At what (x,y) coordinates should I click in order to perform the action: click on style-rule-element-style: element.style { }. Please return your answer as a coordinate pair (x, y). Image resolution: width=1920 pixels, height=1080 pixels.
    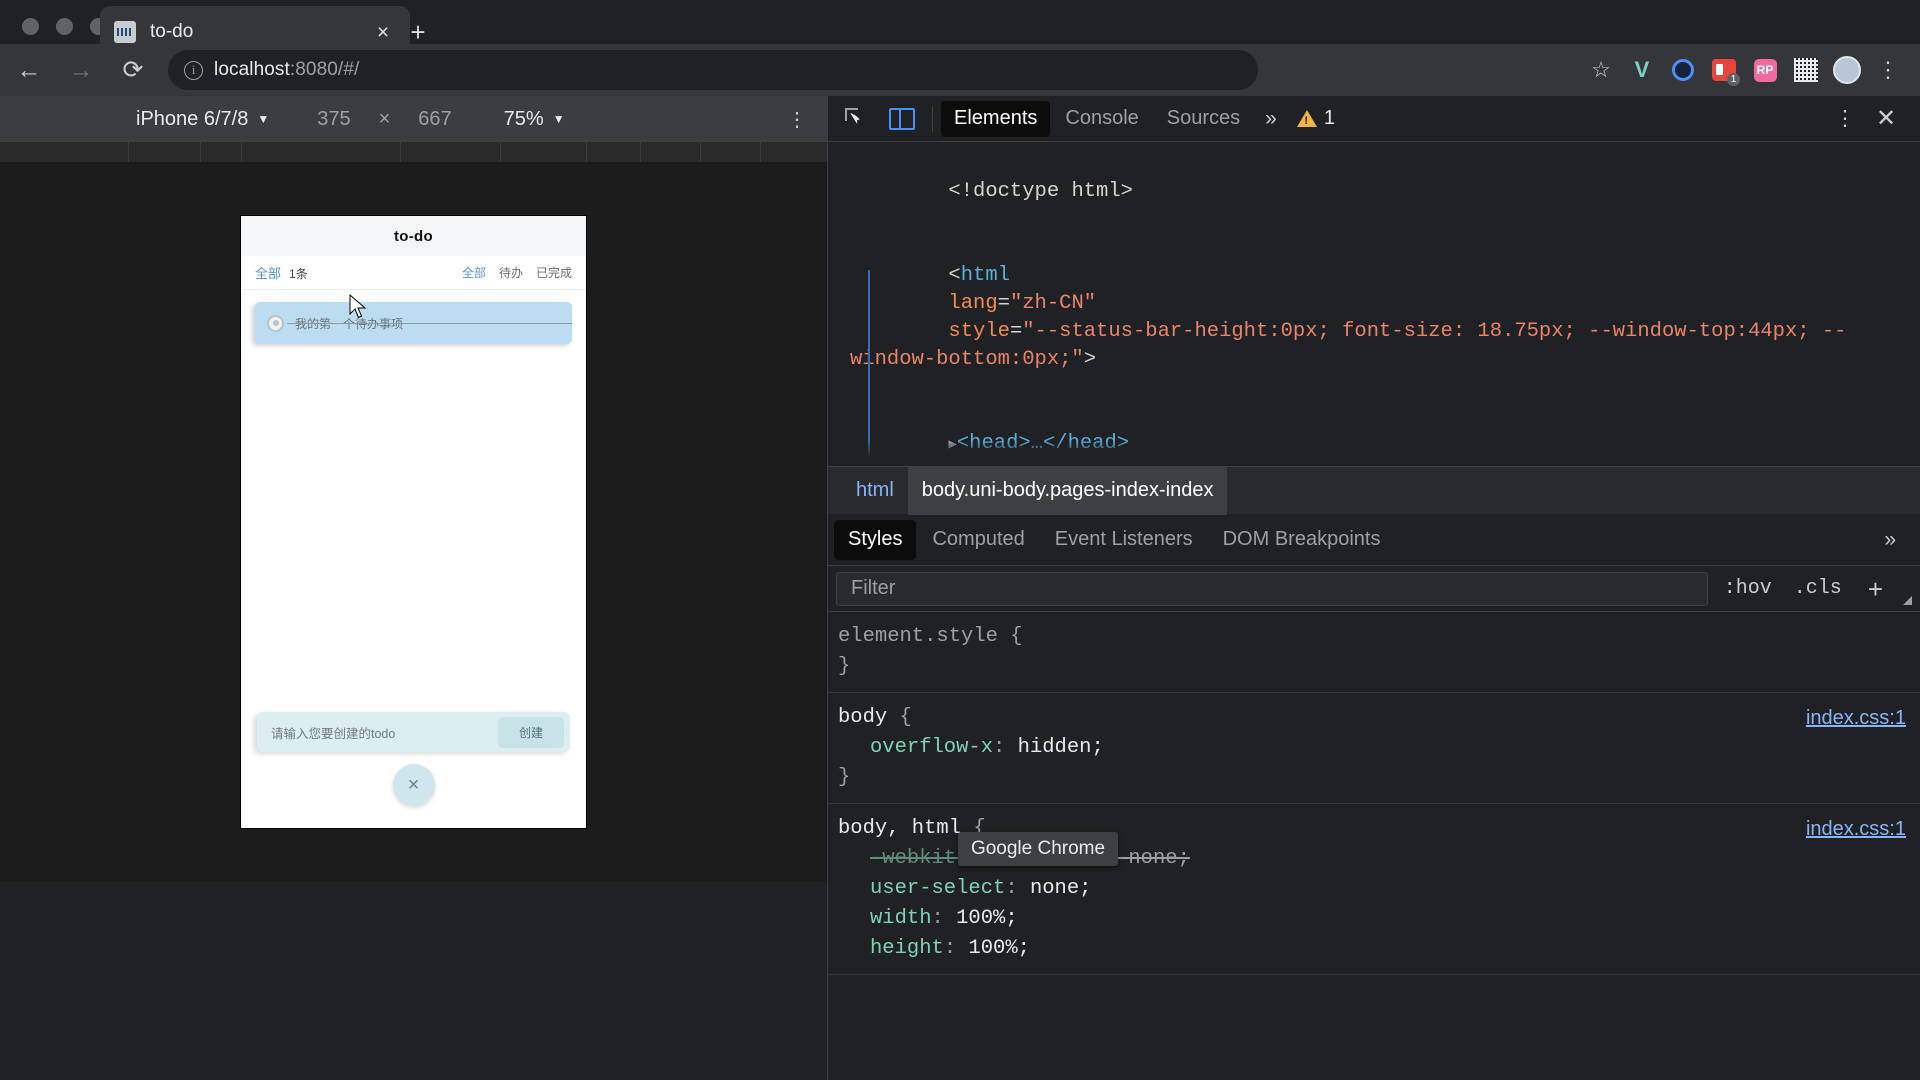
    Looking at the image, I should click on (1374, 652).